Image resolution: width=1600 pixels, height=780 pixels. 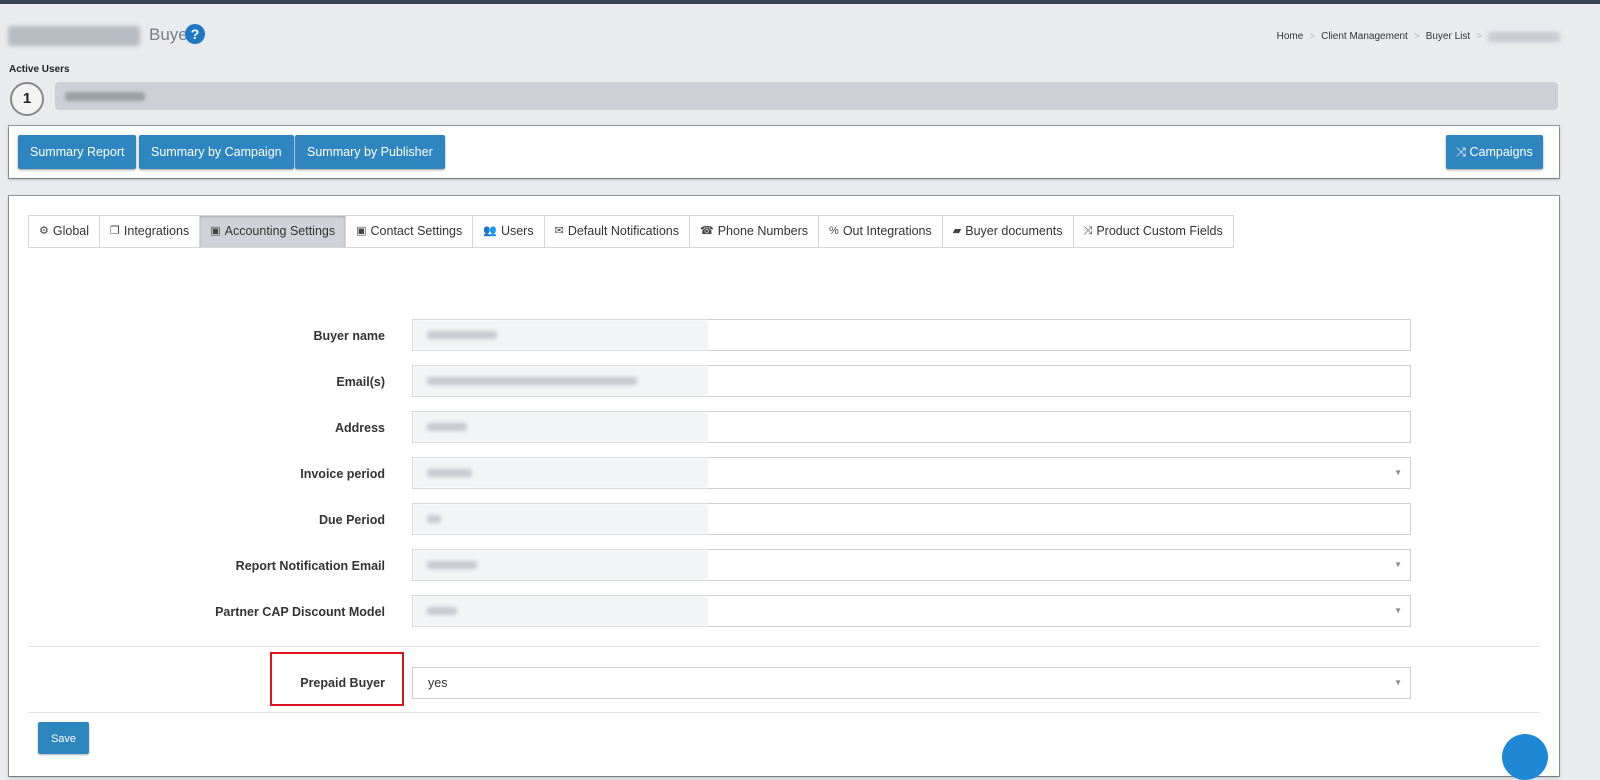 I want to click on tab-contact-settings: ▣ Contact Settings, so click(x=410, y=231).